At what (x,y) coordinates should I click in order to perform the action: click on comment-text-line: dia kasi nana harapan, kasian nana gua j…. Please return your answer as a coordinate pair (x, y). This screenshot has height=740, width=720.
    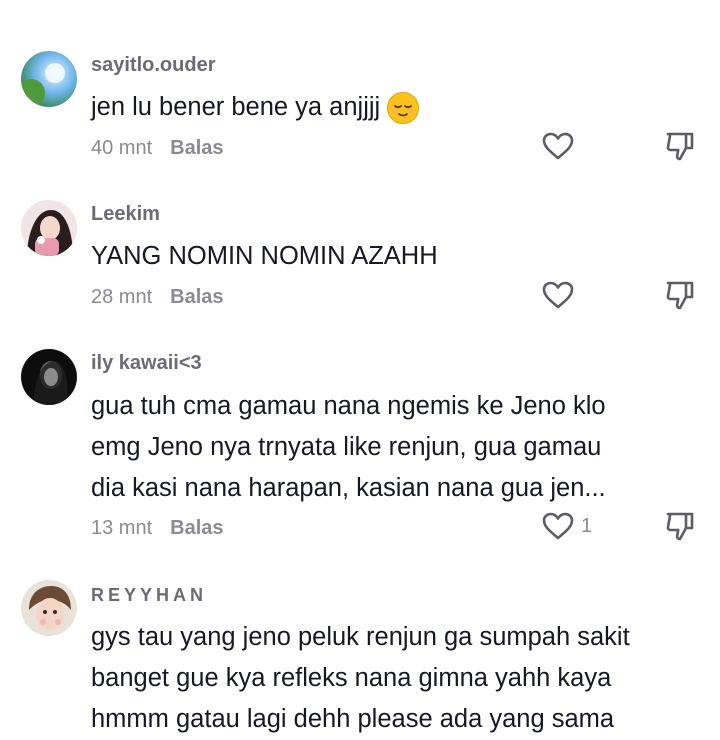
    Looking at the image, I should click on (348, 488).